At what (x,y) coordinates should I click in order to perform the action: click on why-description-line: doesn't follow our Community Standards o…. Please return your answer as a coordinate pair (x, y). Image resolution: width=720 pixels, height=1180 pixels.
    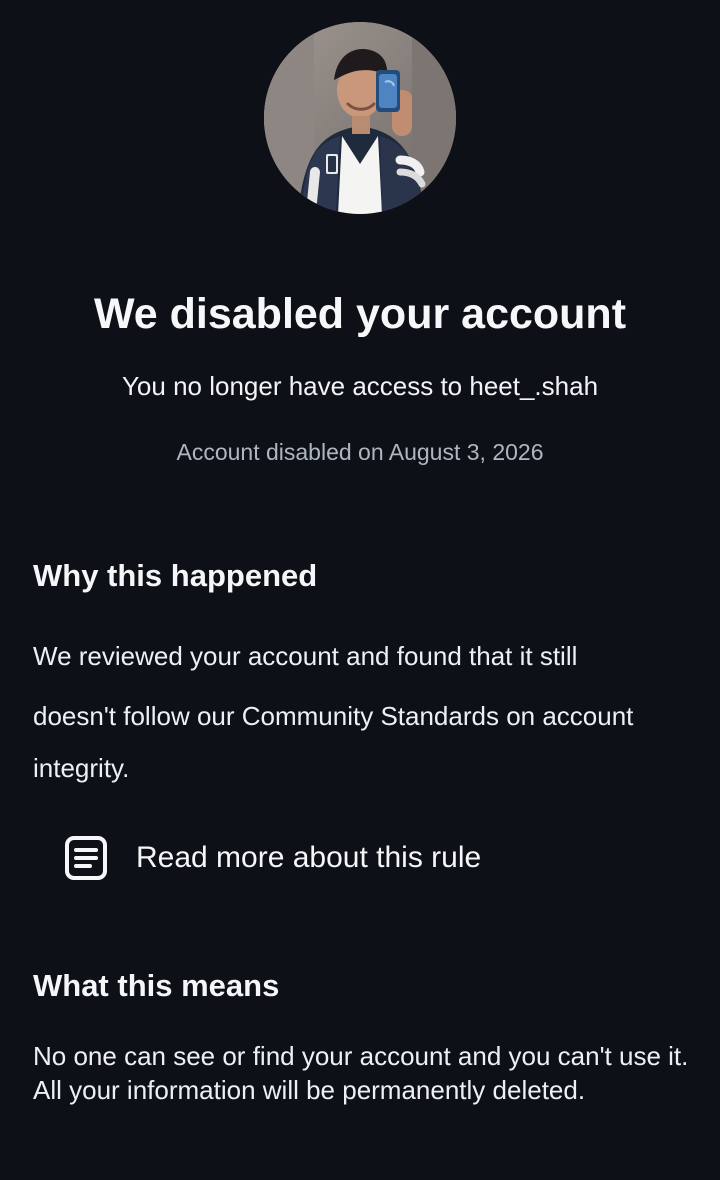
    Looking at the image, I should click on (333, 716).